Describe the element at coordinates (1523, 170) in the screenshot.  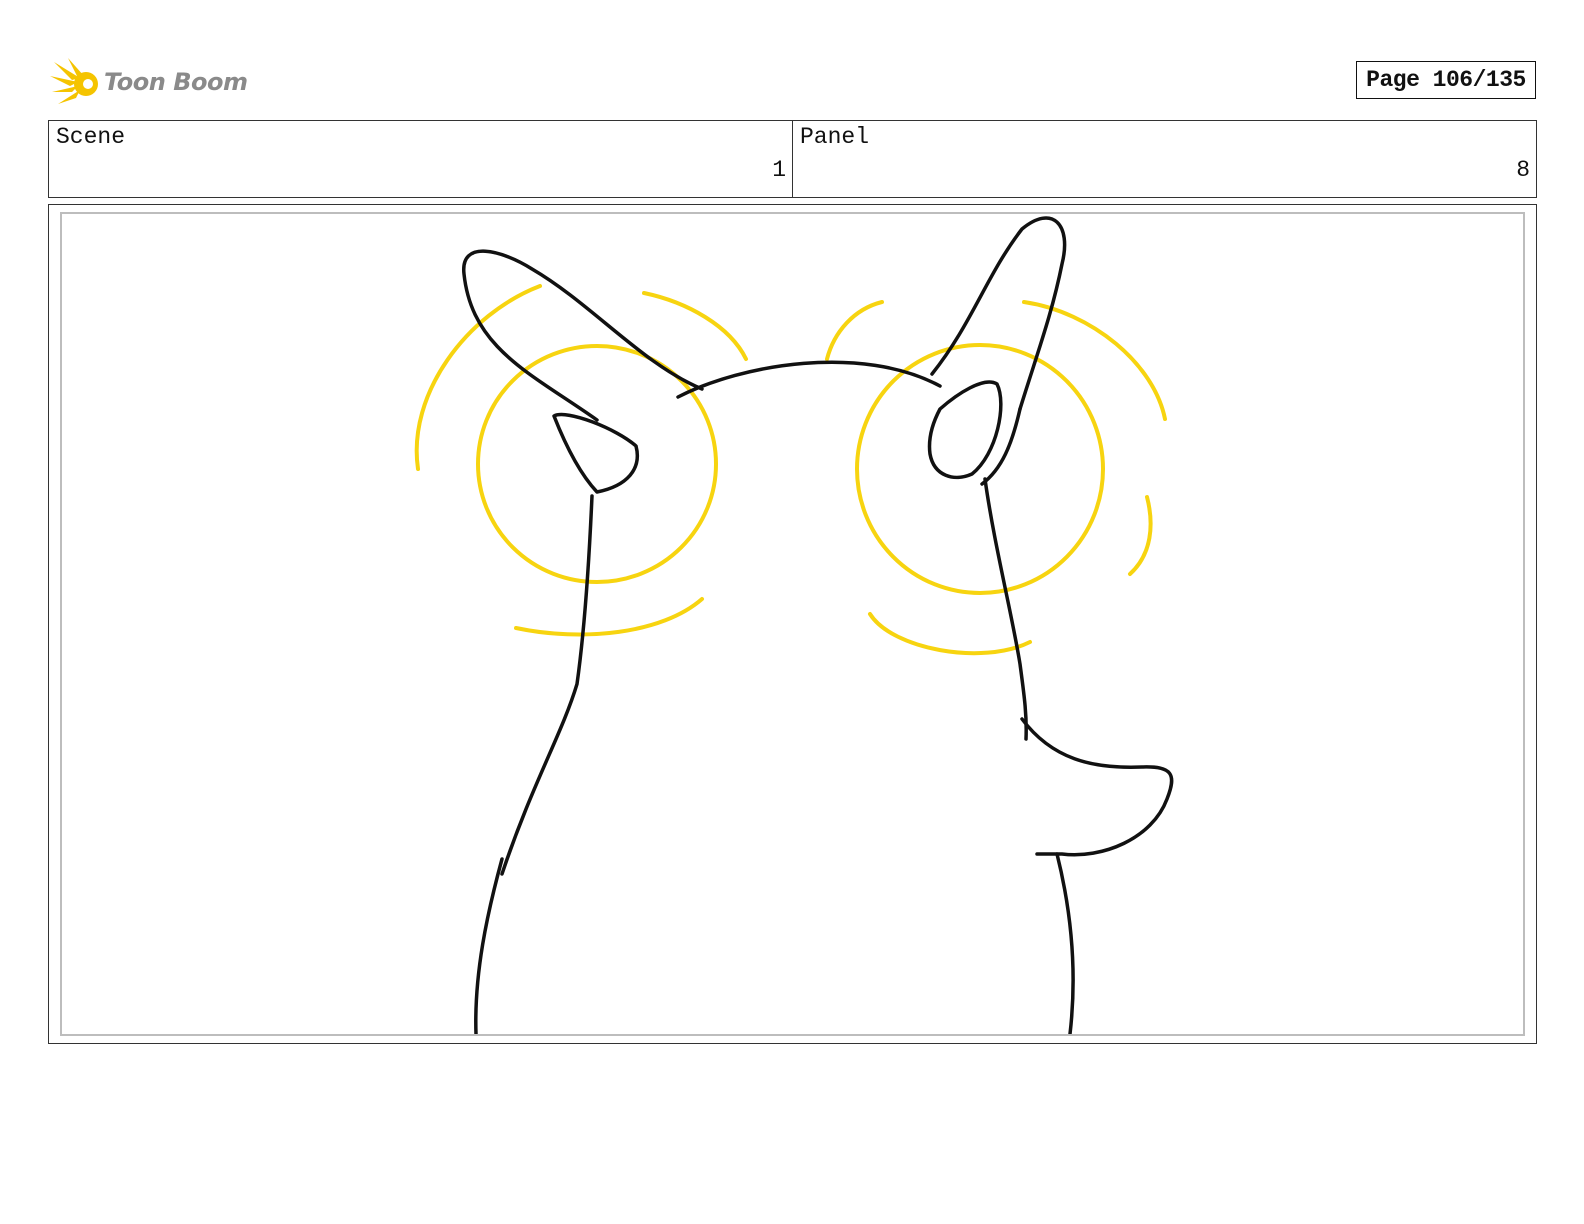
I see `panel-number: 8` at that location.